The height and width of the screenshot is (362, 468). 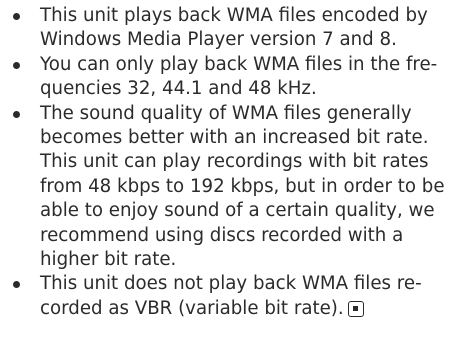 I want to click on text-line-with-end-icon: corded as VBR (variable bit rate)., so click(x=242, y=309).